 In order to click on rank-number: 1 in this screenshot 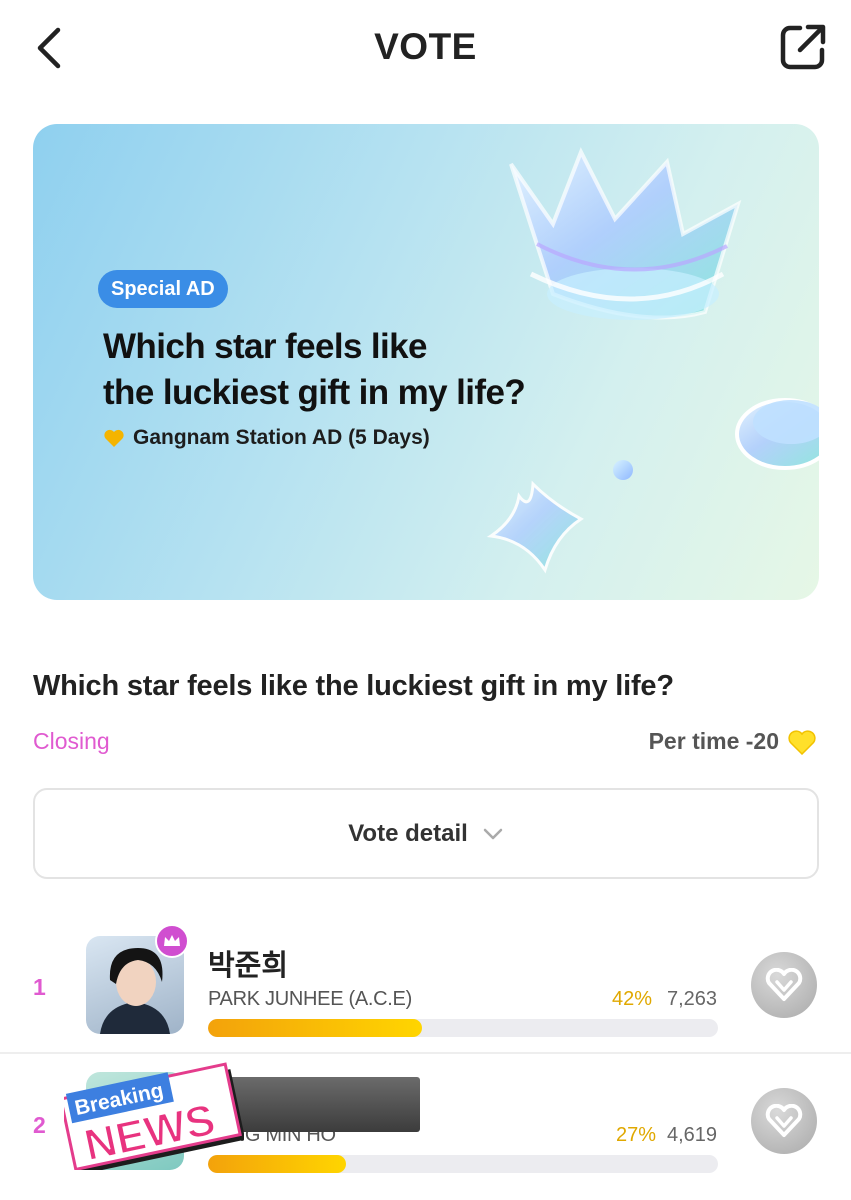, I will do `click(39, 987)`.